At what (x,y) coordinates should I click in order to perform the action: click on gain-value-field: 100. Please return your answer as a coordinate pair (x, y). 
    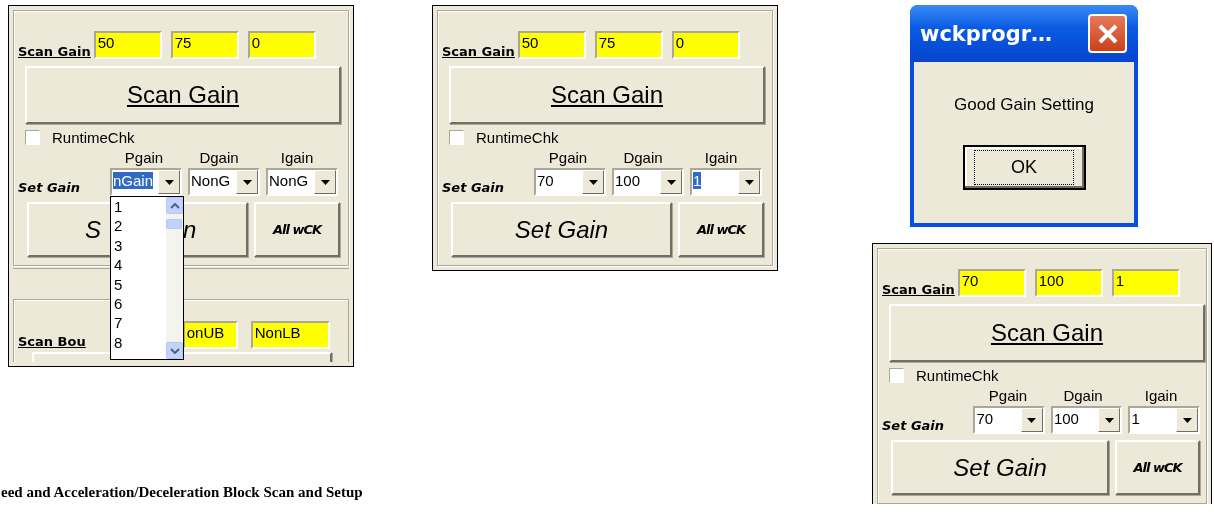
    Looking at the image, I should click on (1068, 283).